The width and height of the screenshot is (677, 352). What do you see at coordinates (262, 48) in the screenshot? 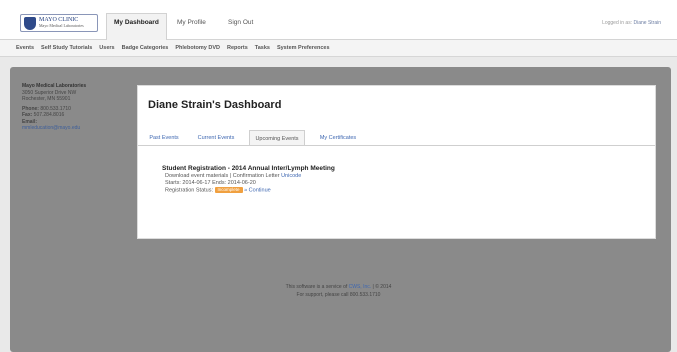
I see `nav-item-tasks: Tasks` at bounding box center [262, 48].